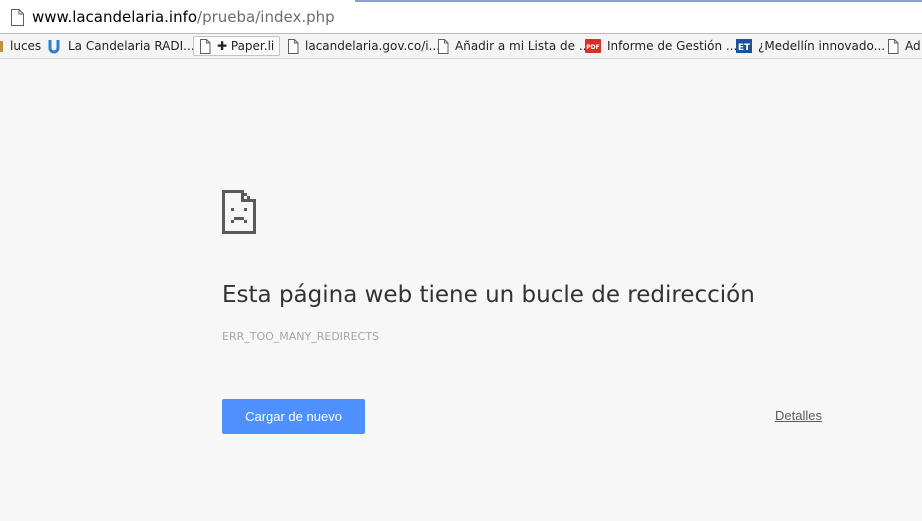  I want to click on pdf-icon-label: PDF, so click(592, 47).